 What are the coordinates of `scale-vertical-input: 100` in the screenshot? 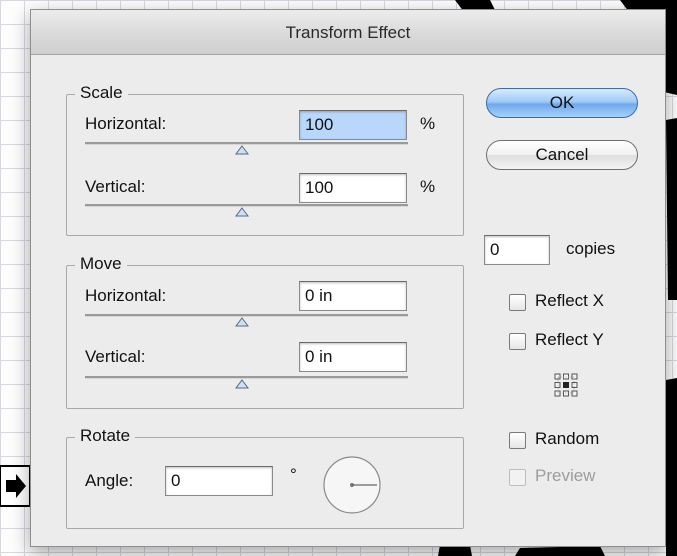 It's located at (353, 188).